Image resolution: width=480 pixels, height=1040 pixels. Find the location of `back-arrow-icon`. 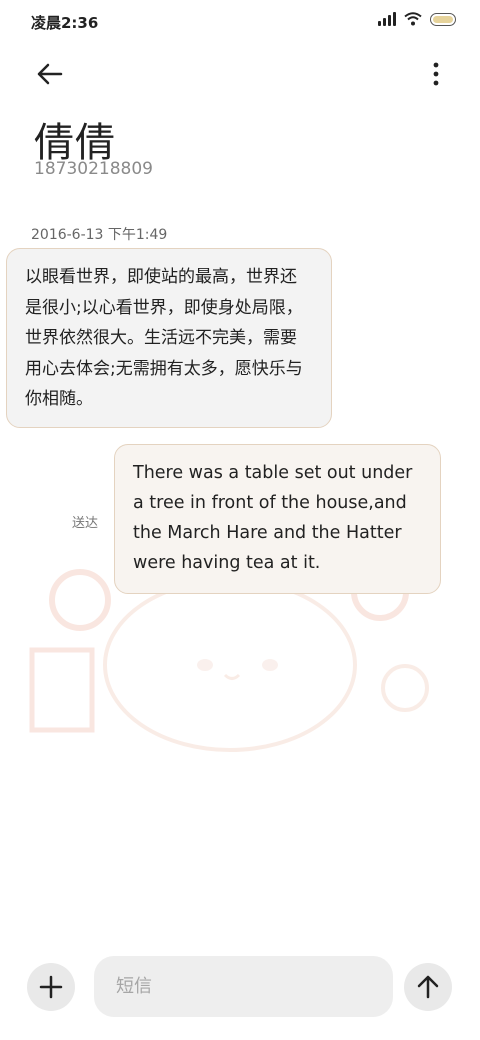

back-arrow-icon is located at coordinates (50, 74).